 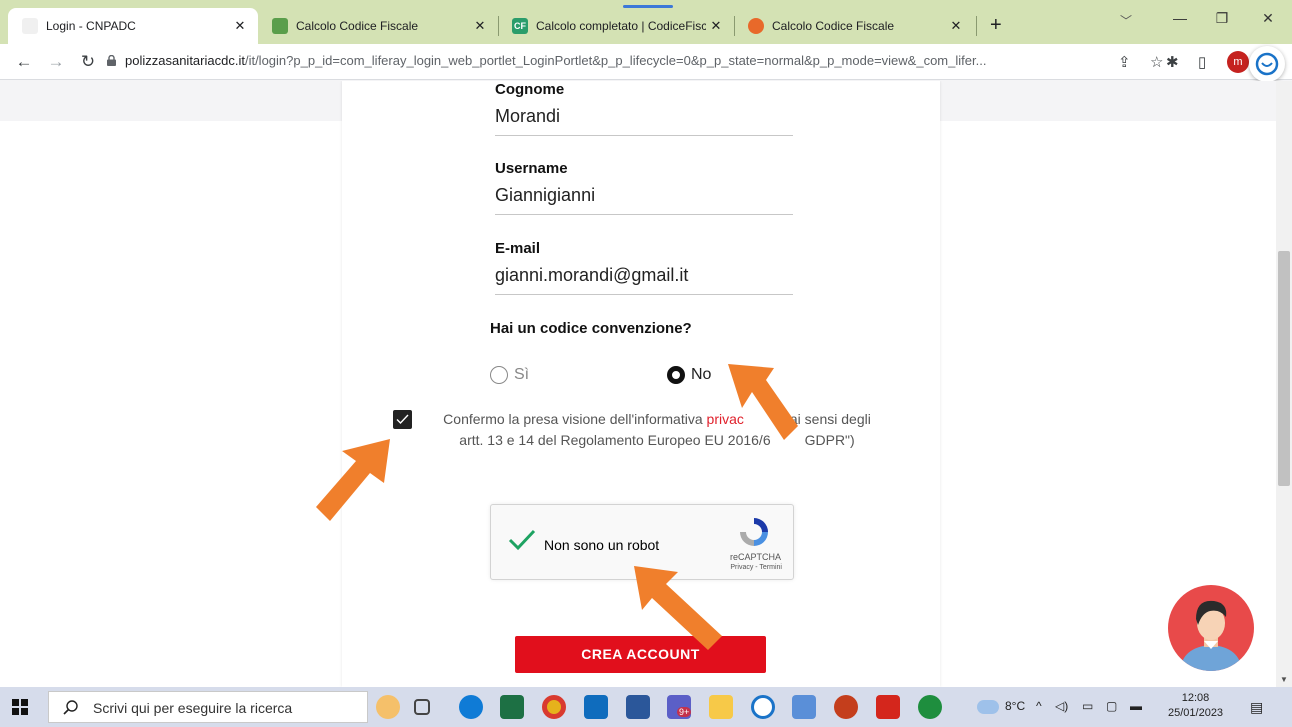 I want to click on search-placeholder: Scrivi qui per eseguire la ricerca, so click(x=193, y=708).